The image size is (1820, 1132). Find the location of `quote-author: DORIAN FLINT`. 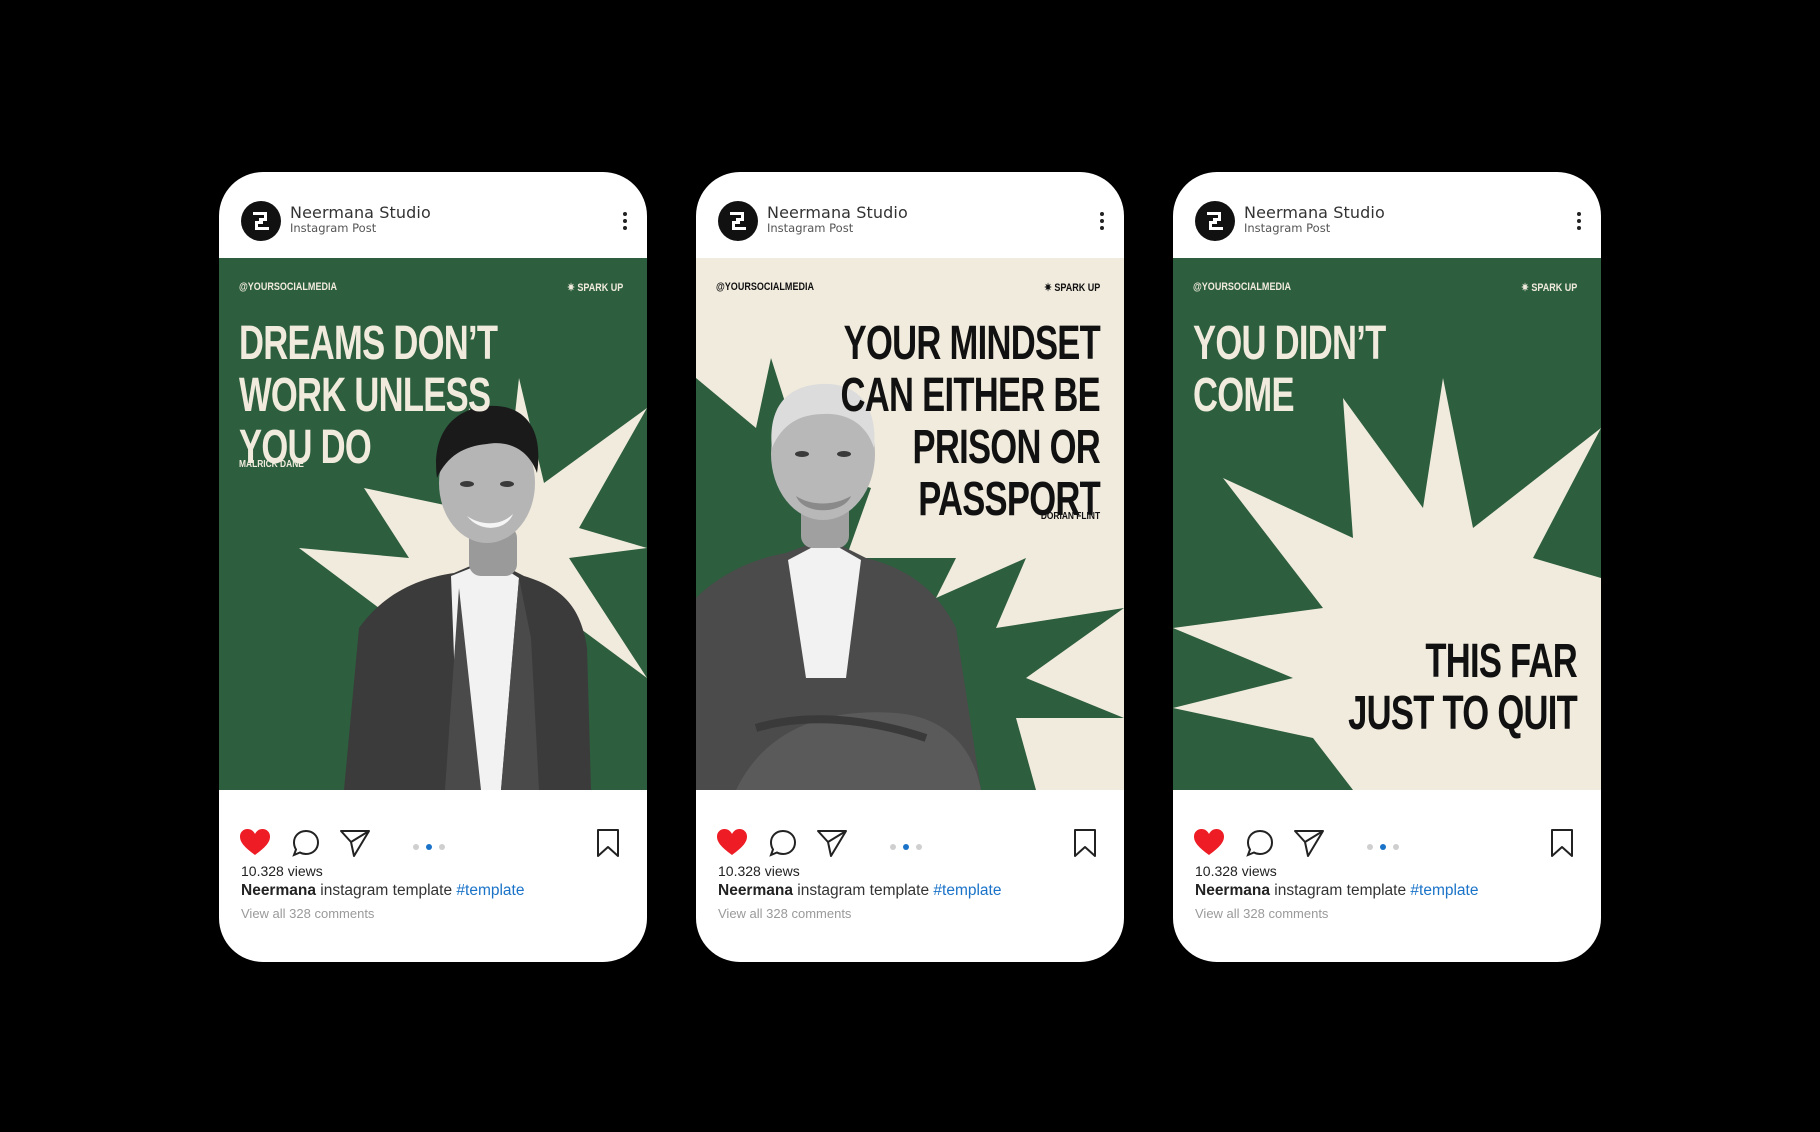

quote-author: DORIAN FLINT is located at coordinates (1070, 516).